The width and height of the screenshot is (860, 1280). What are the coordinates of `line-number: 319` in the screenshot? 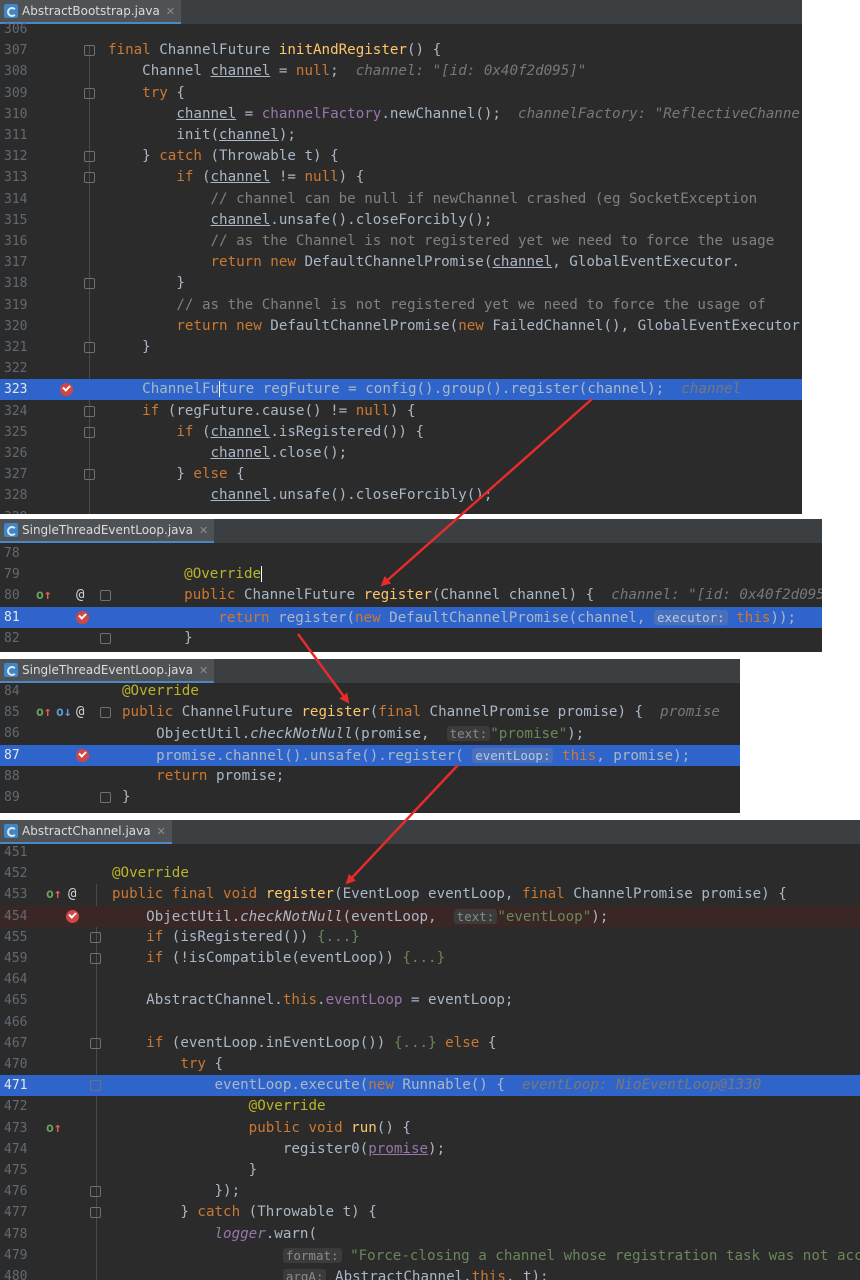 It's located at (21, 305).